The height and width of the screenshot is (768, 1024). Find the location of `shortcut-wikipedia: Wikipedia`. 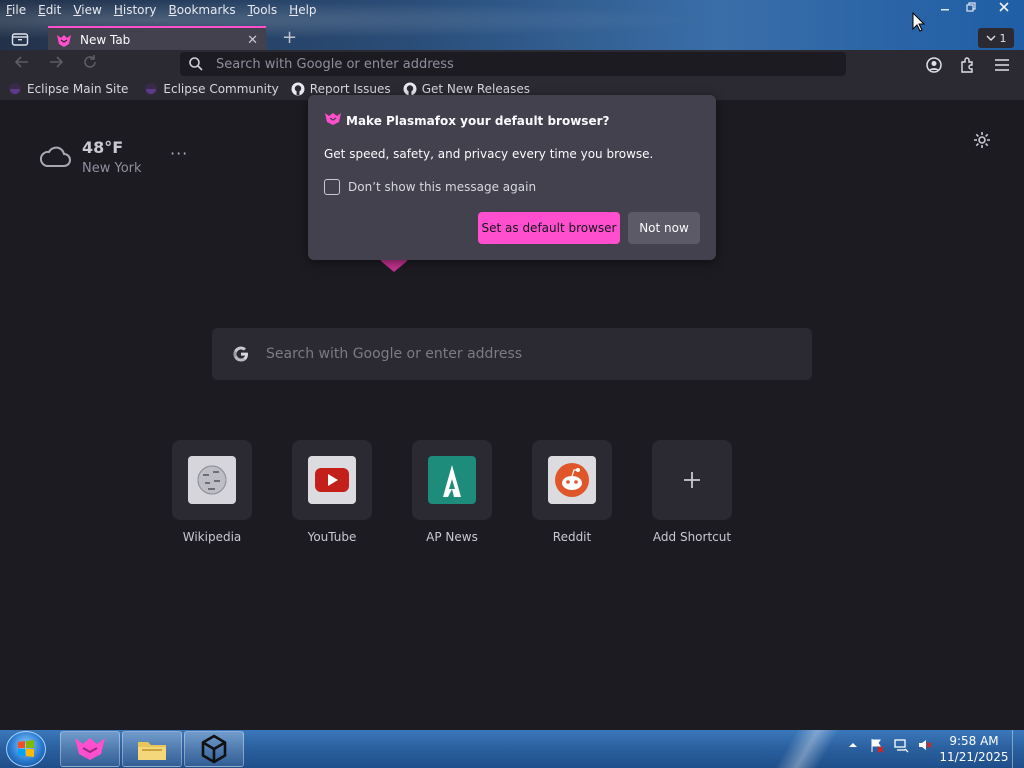

shortcut-wikipedia: Wikipedia is located at coordinates (212, 492).